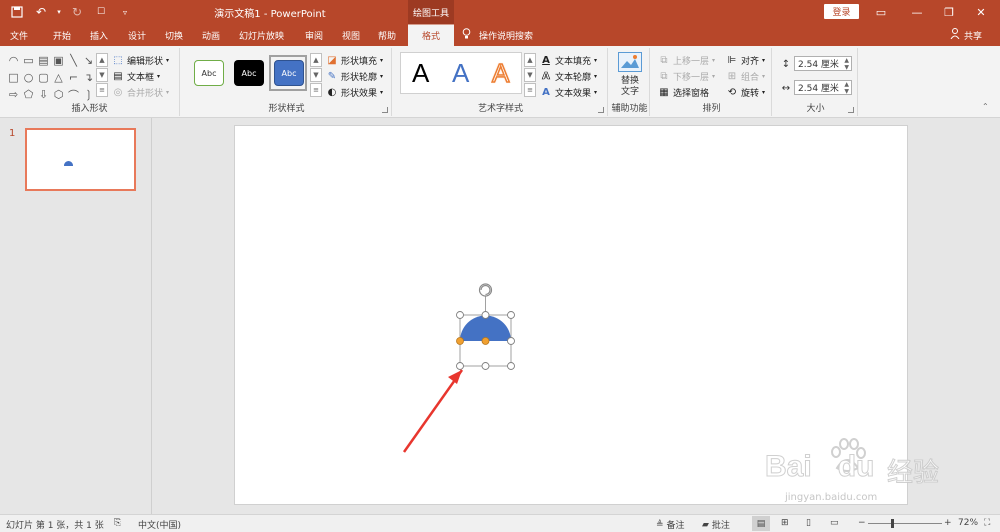  What do you see at coordinates (385, 110) in the screenshot?
I see `shape-styles-launcher` at bounding box center [385, 110].